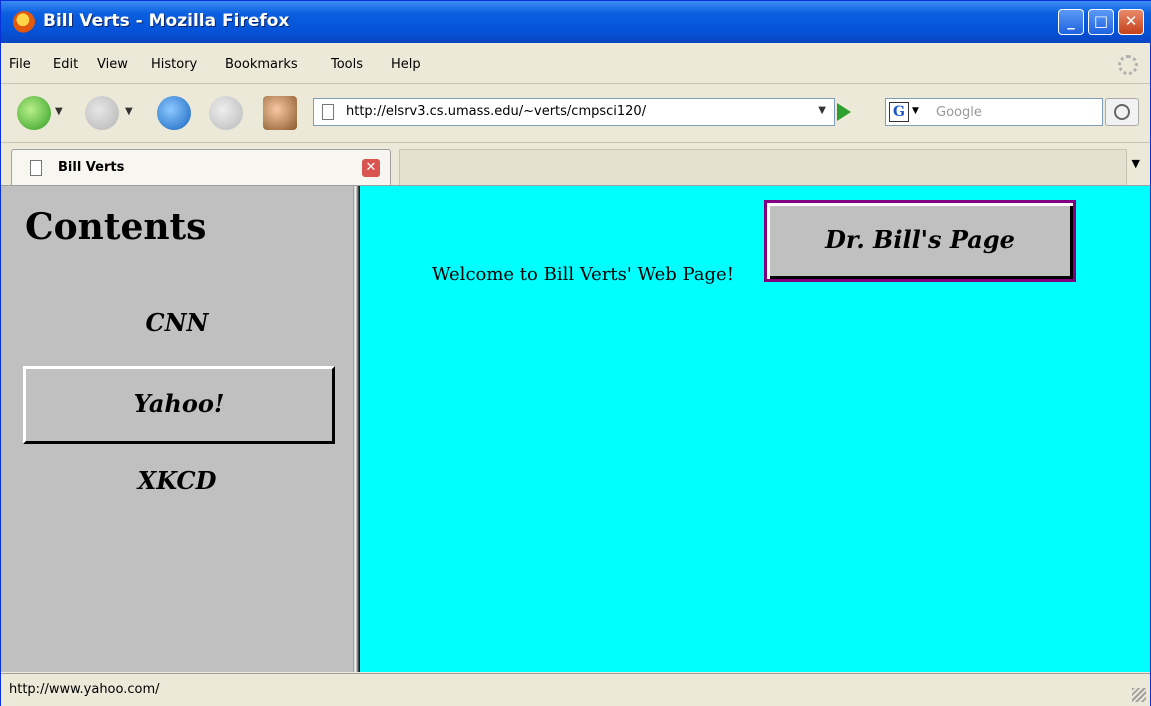  What do you see at coordinates (959, 112) in the screenshot?
I see `search-placeholder: Google` at bounding box center [959, 112].